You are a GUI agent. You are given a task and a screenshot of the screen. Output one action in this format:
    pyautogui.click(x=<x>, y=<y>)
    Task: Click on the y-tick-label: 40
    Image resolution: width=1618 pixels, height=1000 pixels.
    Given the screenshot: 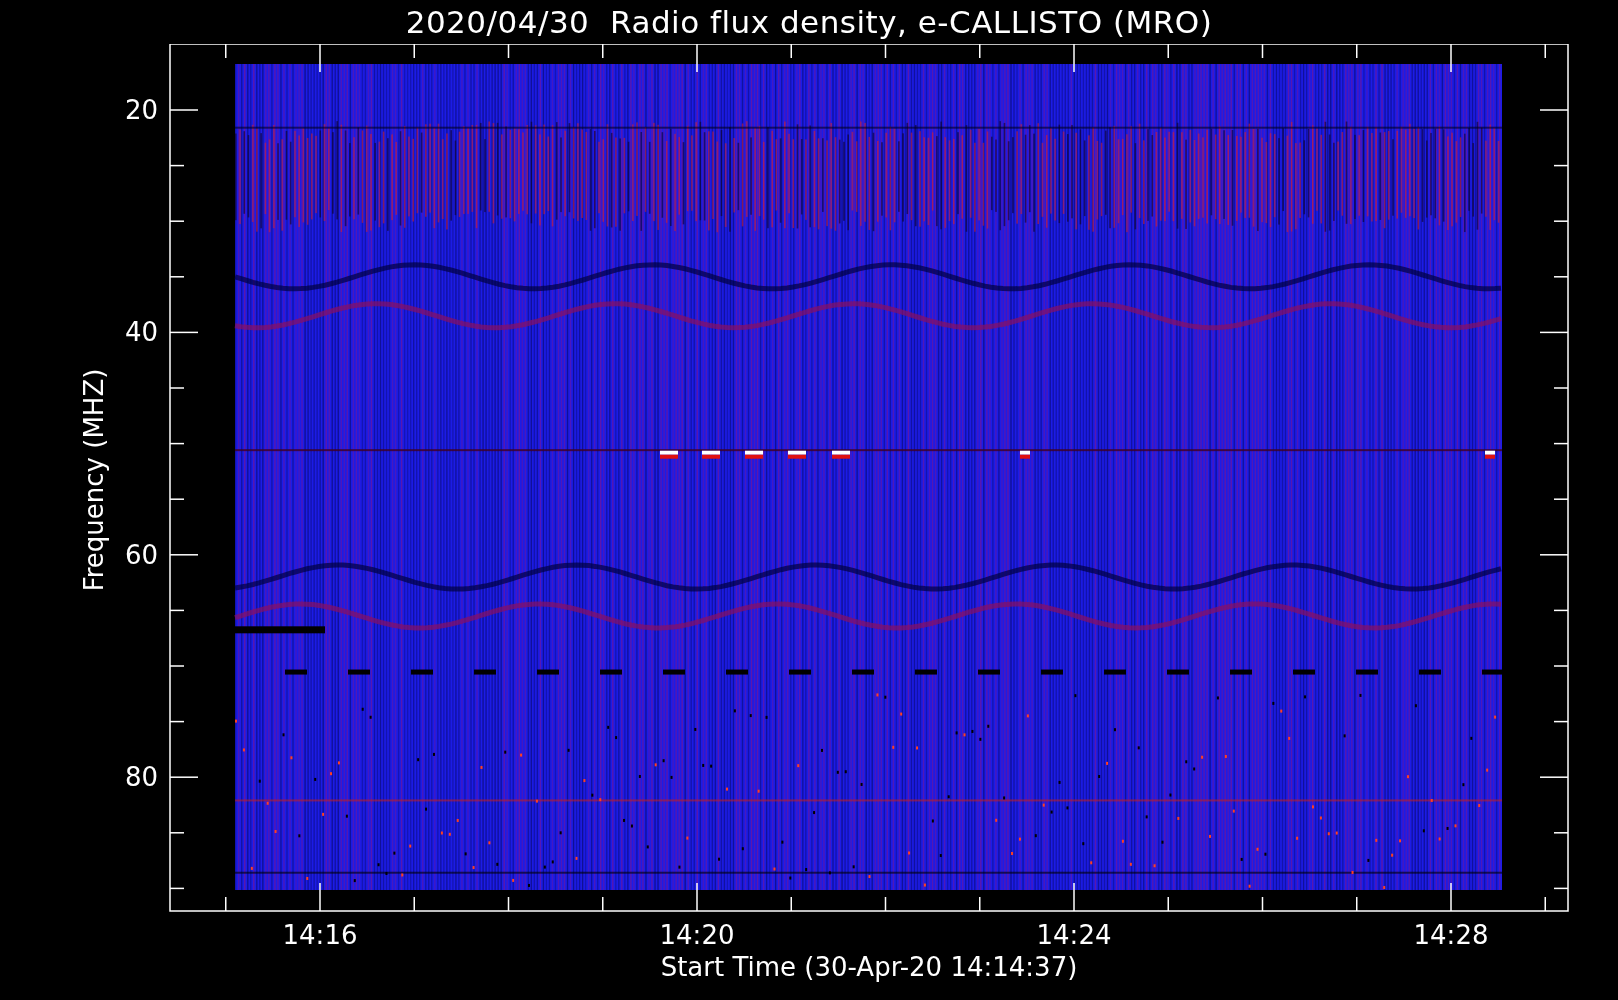 What is the action you would take?
    pyautogui.click(x=141, y=332)
    